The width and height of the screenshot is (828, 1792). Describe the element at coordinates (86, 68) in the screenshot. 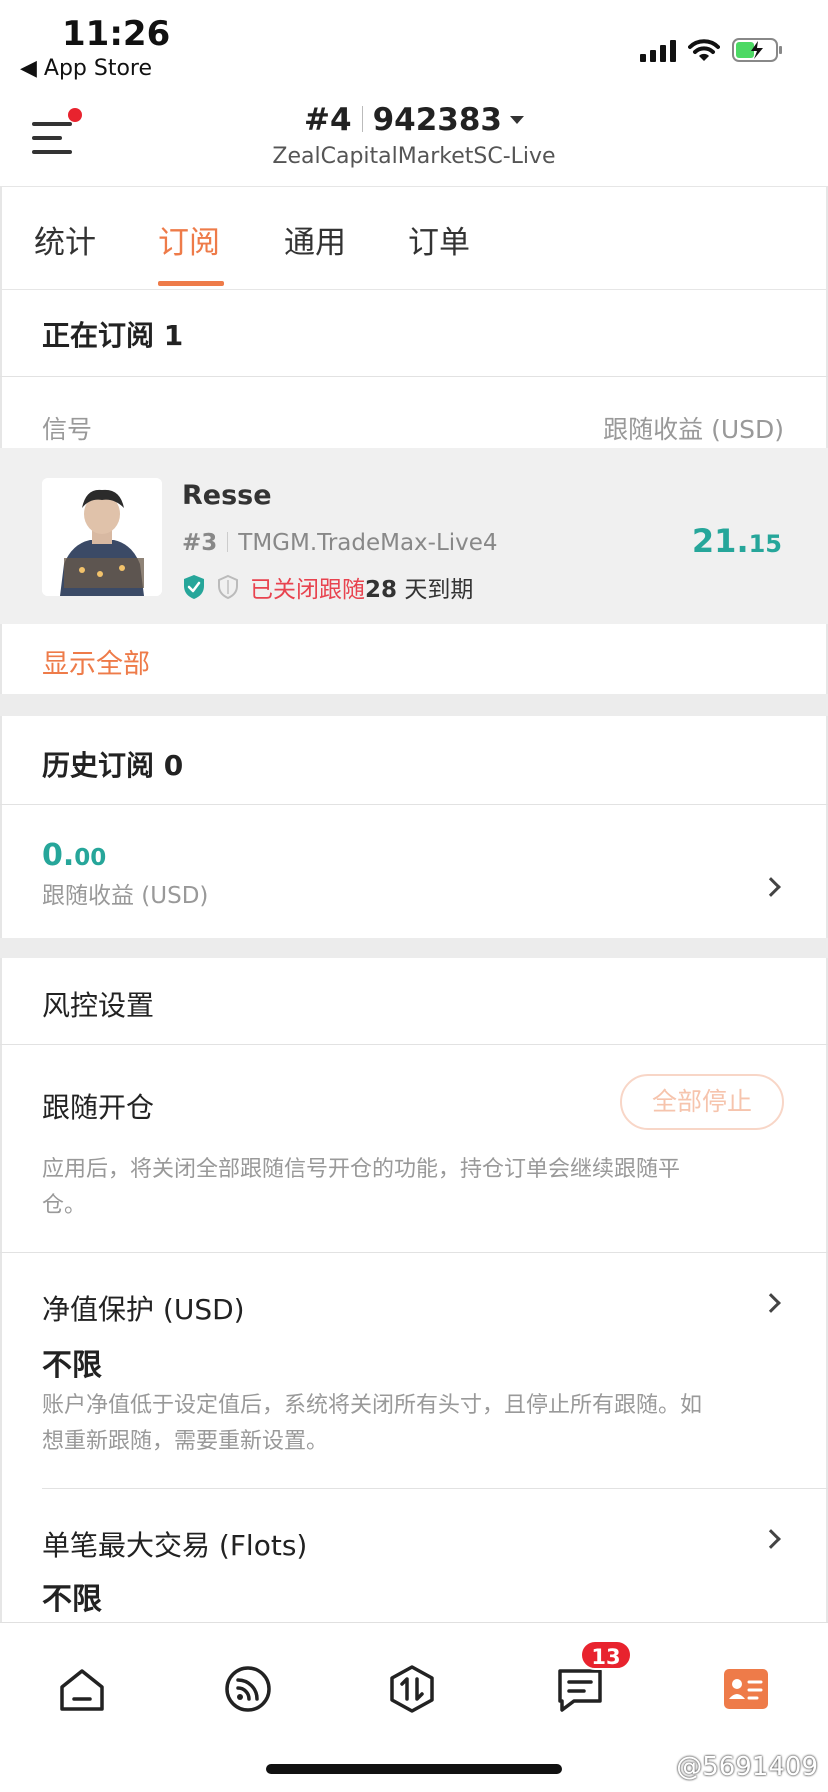

I see `back-to-app-store-link: ◀ App Store` at that location.